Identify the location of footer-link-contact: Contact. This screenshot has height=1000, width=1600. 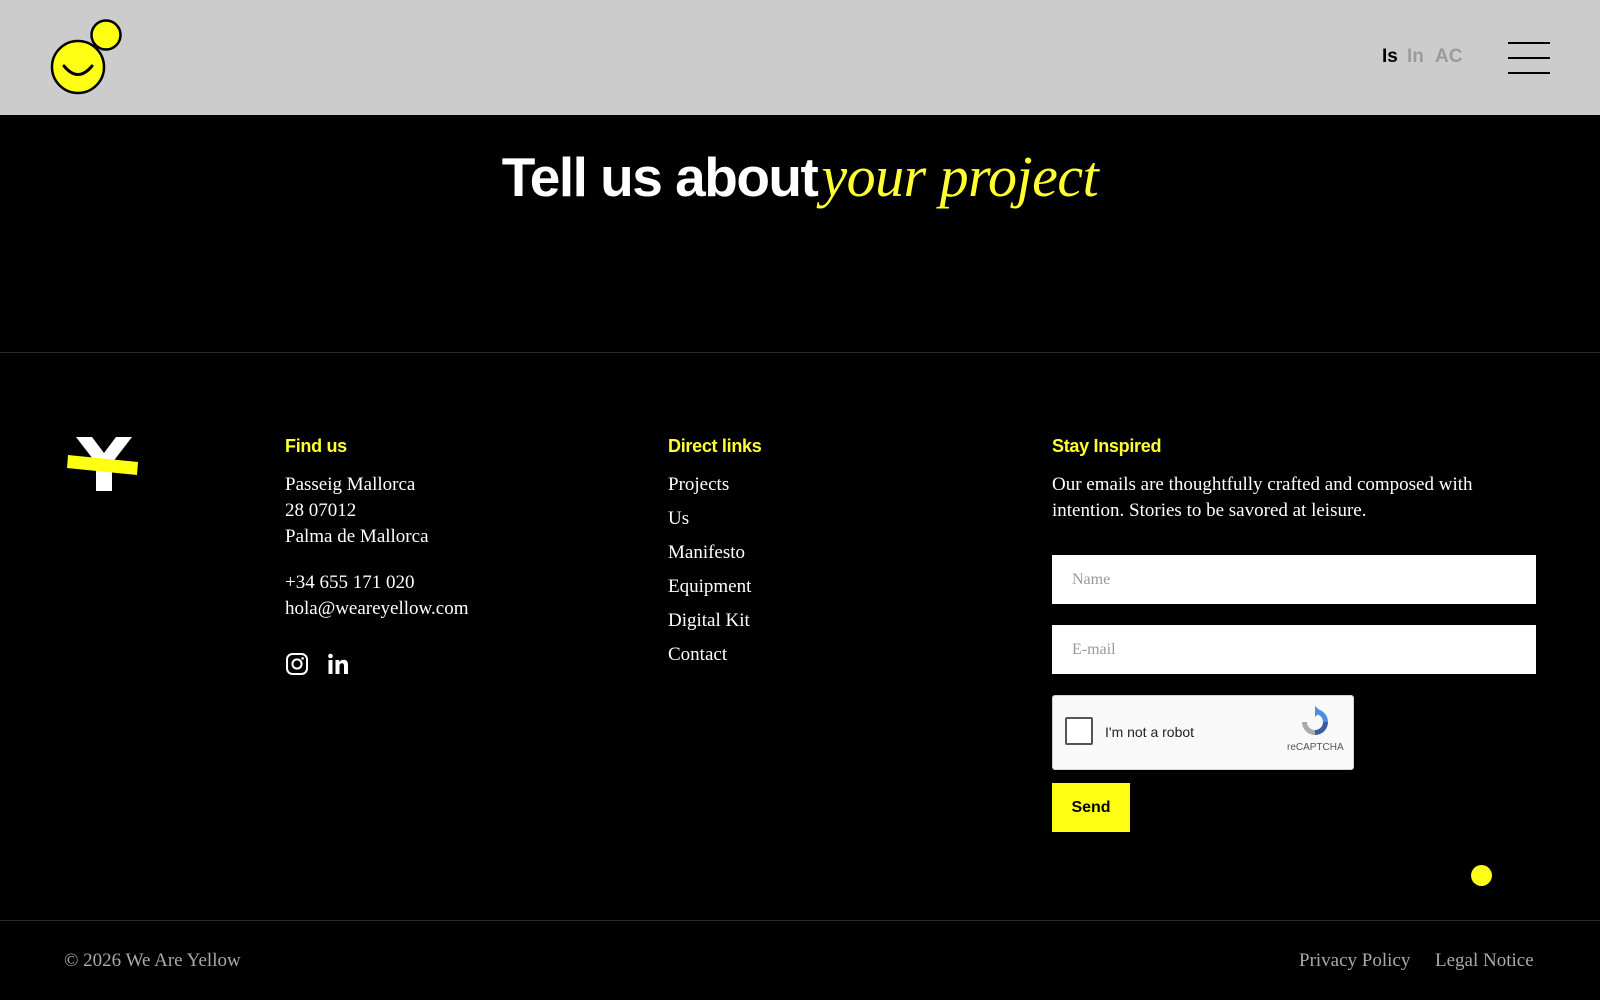
(697, 655).